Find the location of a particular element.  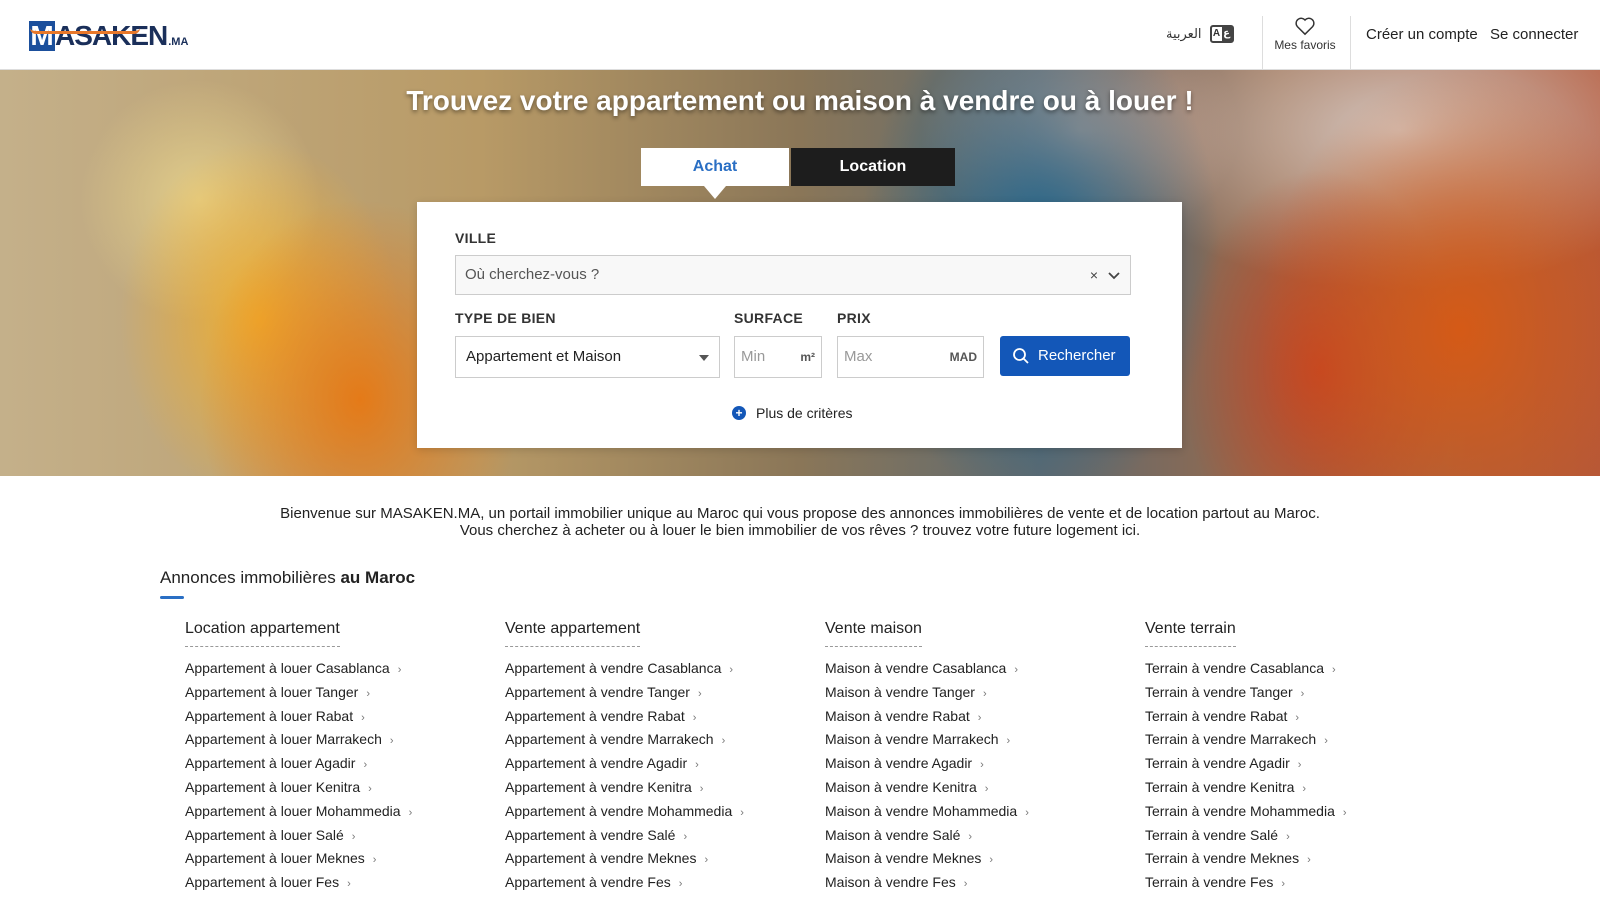

list-item: Maison à vendre Tanger › is located at coordinates (927, 693).